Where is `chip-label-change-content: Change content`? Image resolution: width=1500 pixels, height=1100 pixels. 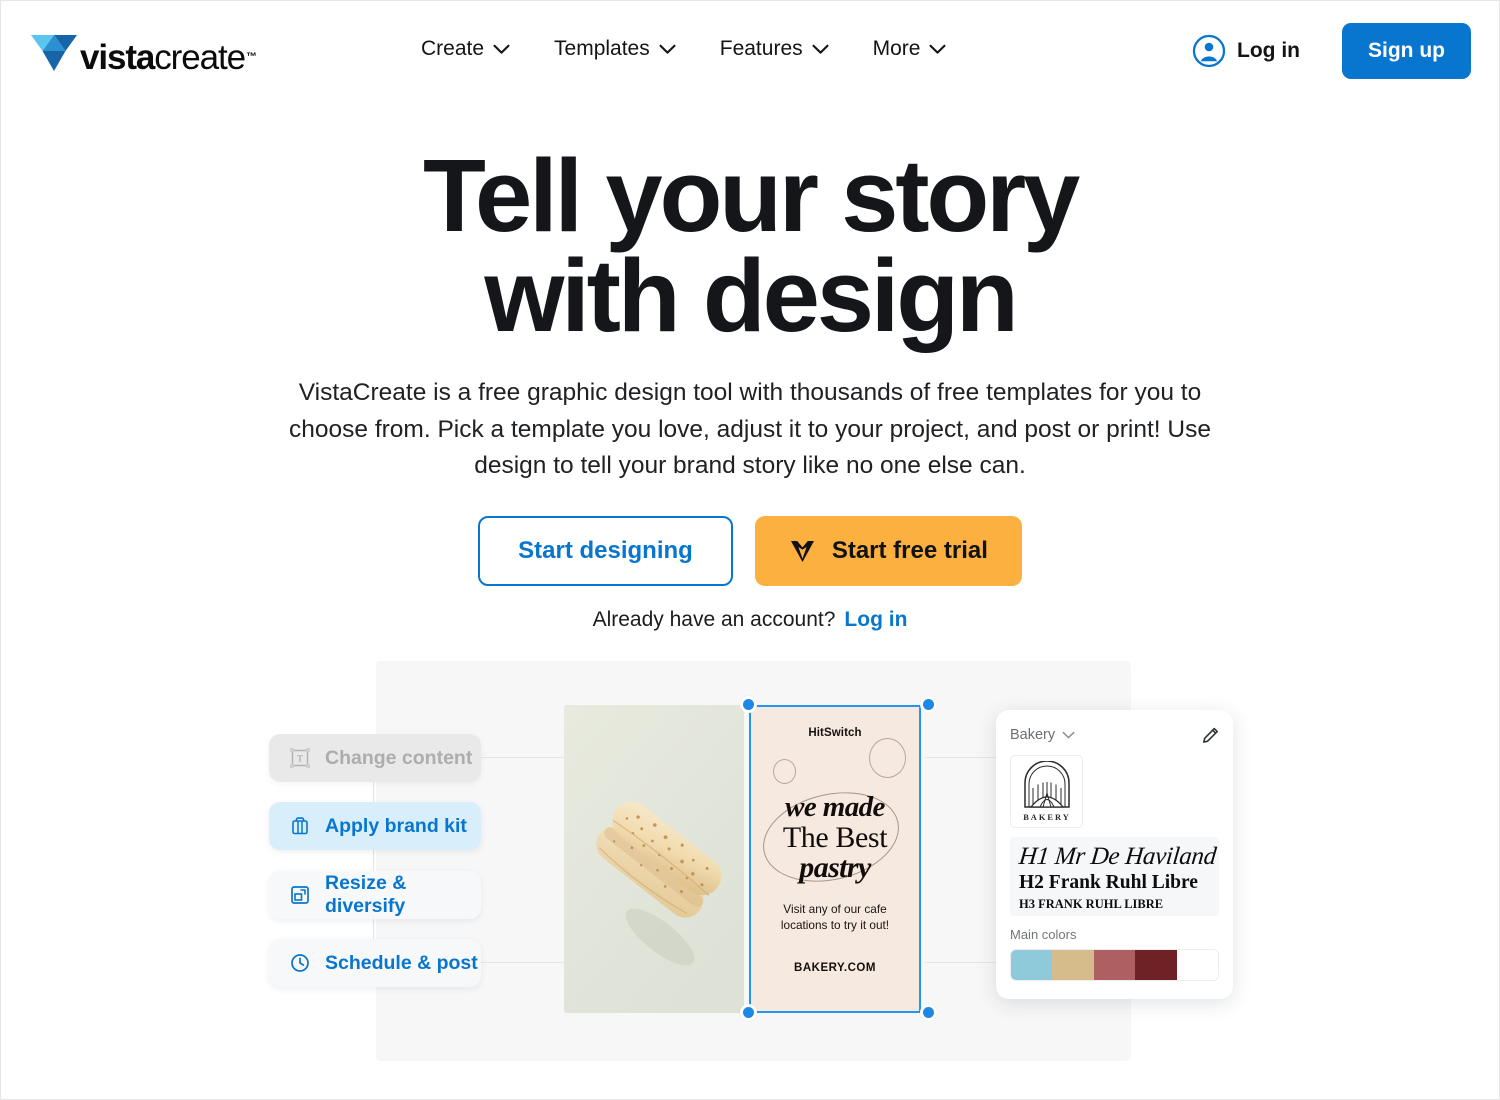 chip-label-change-content: Change content is located at coordinates (399, 757).